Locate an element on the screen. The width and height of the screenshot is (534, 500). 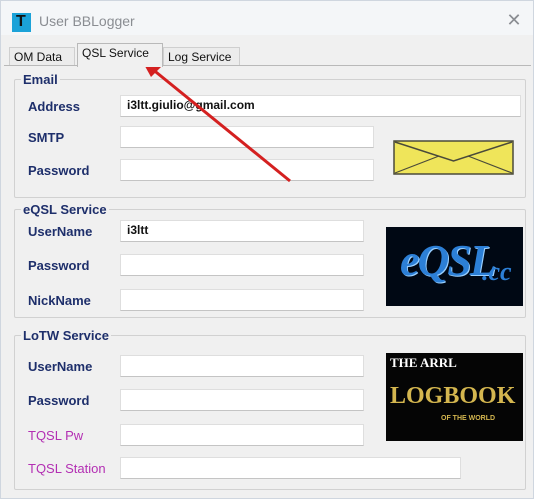
envelope-icon is located at coordinates (453, 157).